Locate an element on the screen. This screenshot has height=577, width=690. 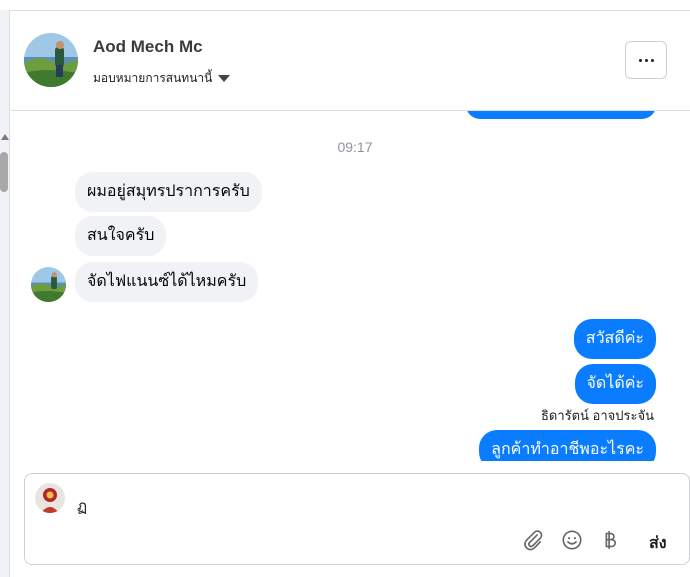
message-timestamp: 09:17 is located at coordinates (355, 147).